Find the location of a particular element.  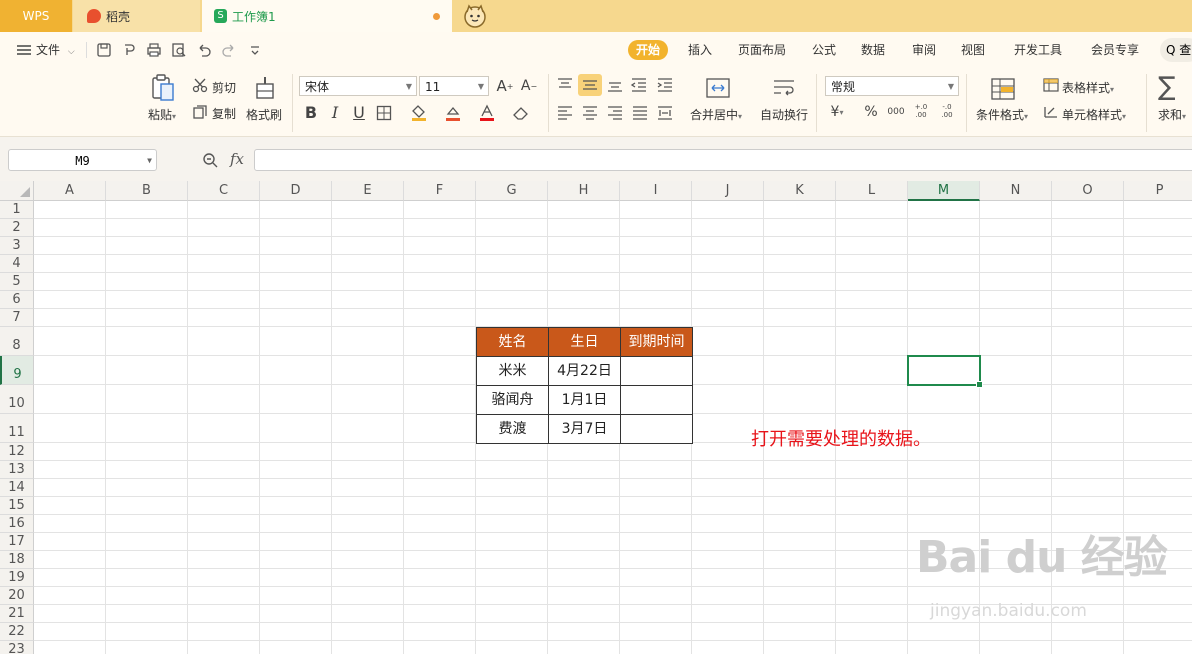

copy-button: 复制 is located at coordinates (224, 113).